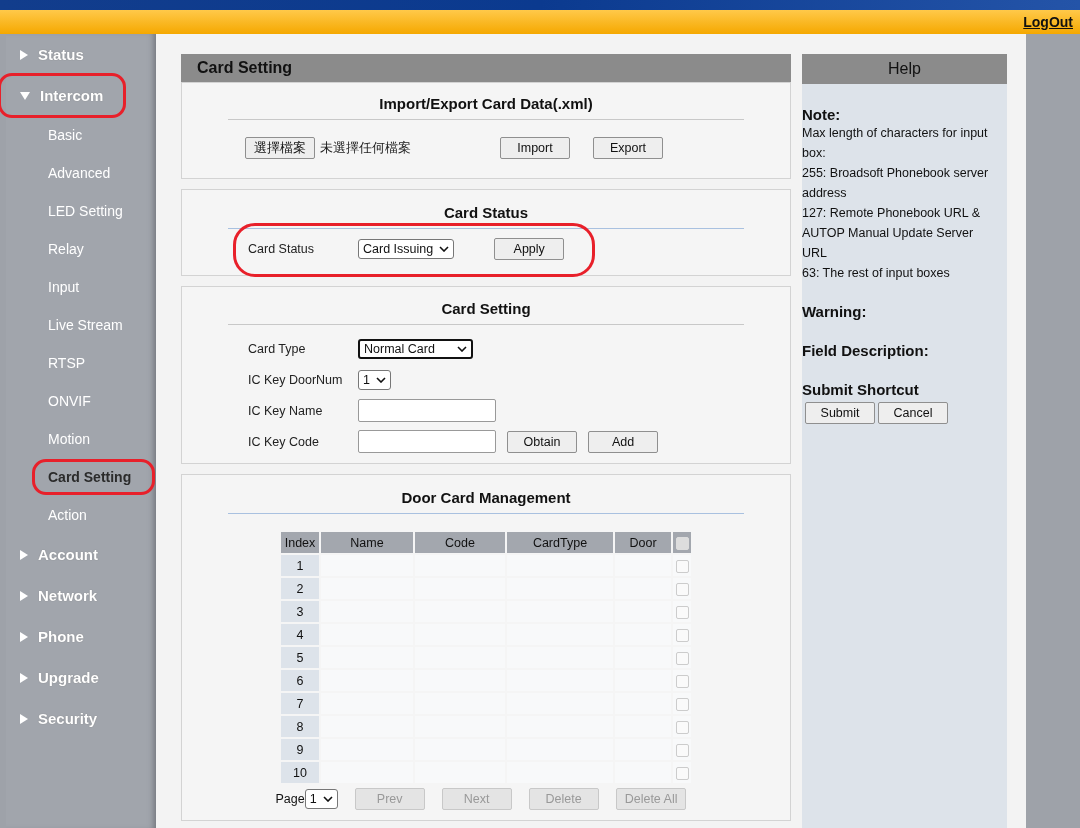 The height and width of the screenshot is (828, 1080). I want to click on status-select: Card Issuing, so click(406, 249).